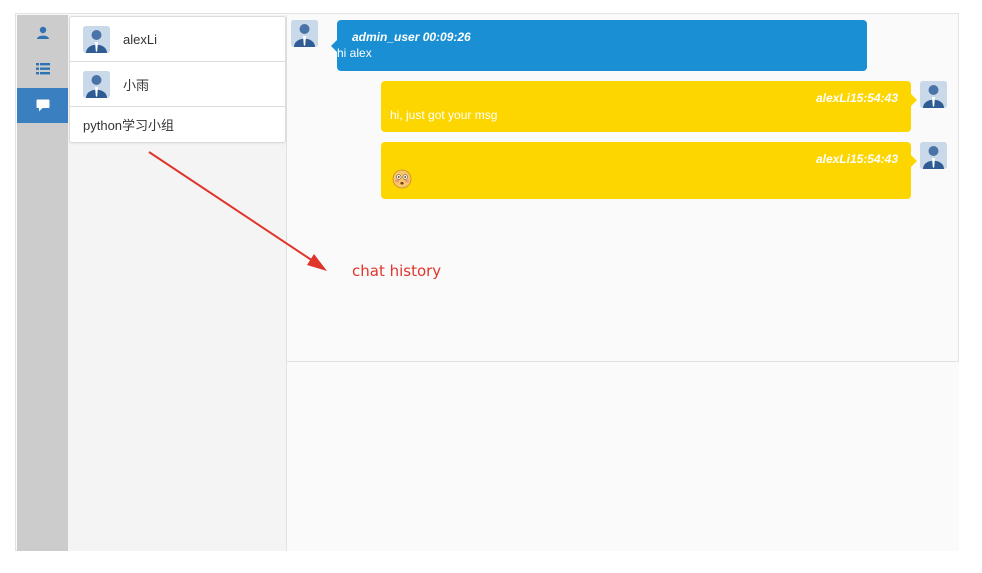 This screenshot has height=573, width=982. I want to click on message-bubble-incoming: admin_user 00:09:26 hi alex, so click(599, 45).